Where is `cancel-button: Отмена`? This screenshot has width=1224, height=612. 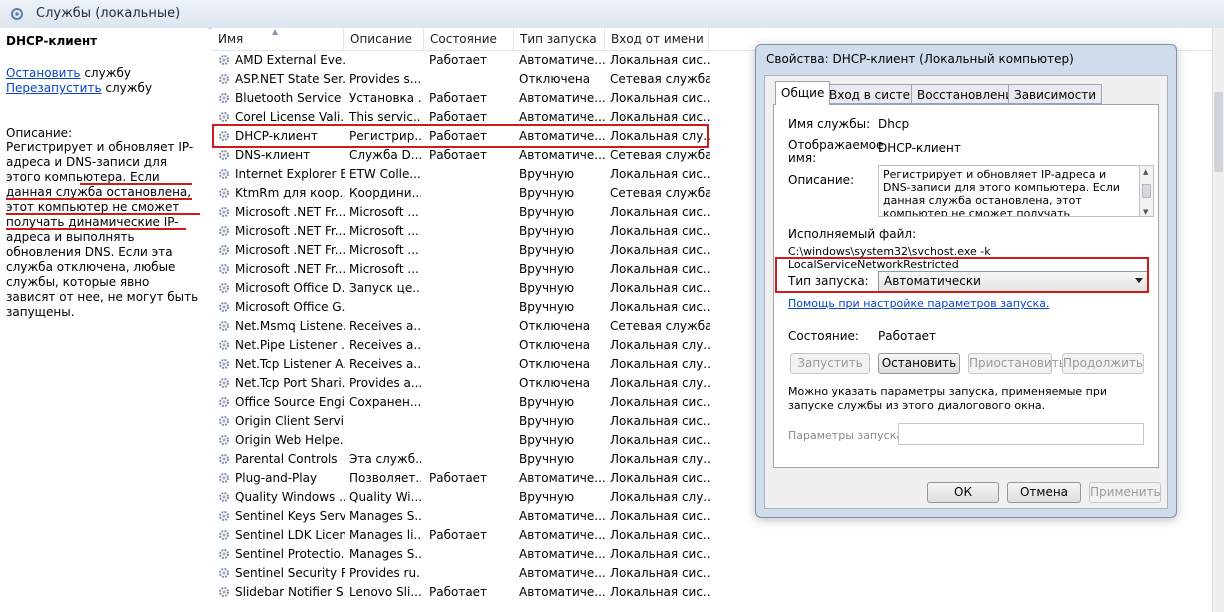 cancel-button: Отмена is located at coordinates (1044, 492).